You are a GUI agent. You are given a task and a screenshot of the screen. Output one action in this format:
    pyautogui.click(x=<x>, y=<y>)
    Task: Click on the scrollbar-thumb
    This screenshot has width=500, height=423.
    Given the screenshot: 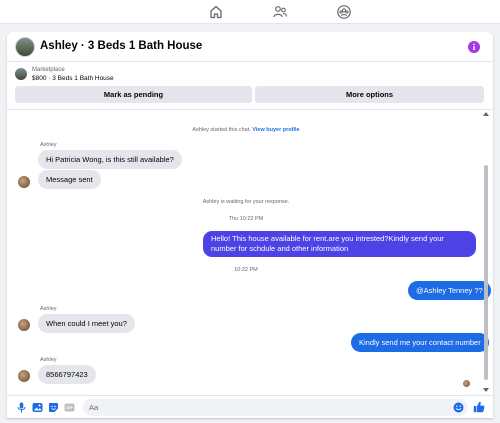 What is the action you would take?
    pyautogui.click(x=486, y=272)
    